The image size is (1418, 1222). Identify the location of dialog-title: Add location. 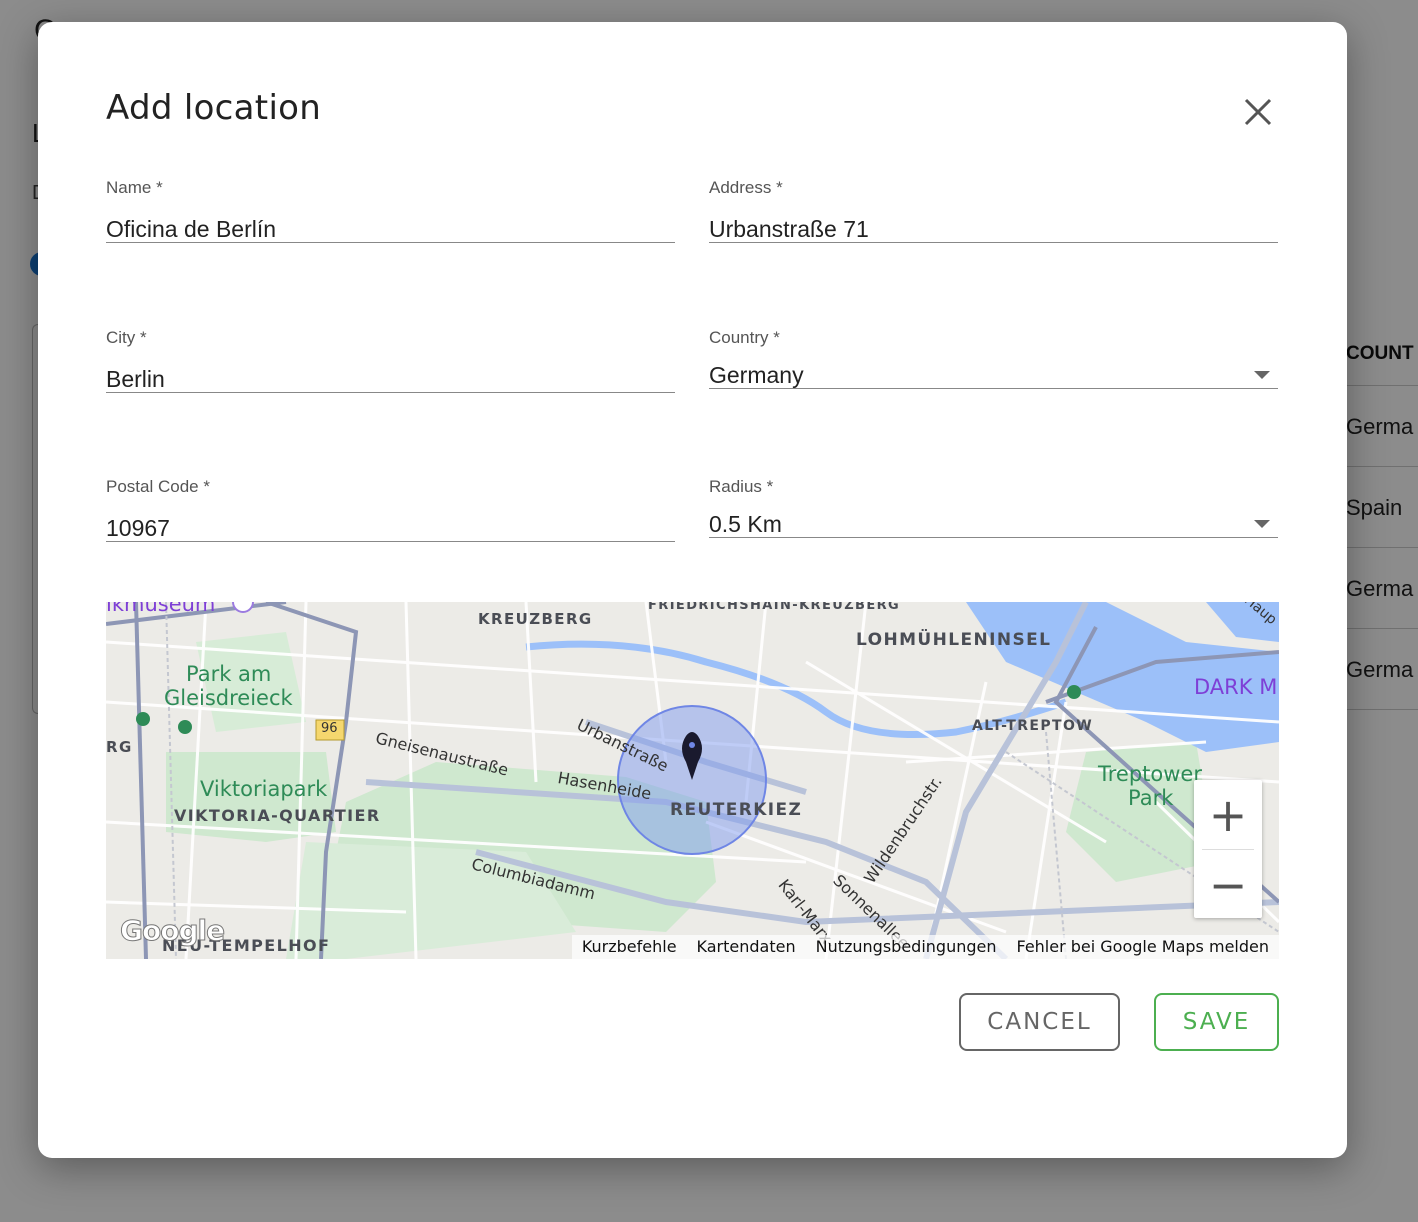
(214, 108).